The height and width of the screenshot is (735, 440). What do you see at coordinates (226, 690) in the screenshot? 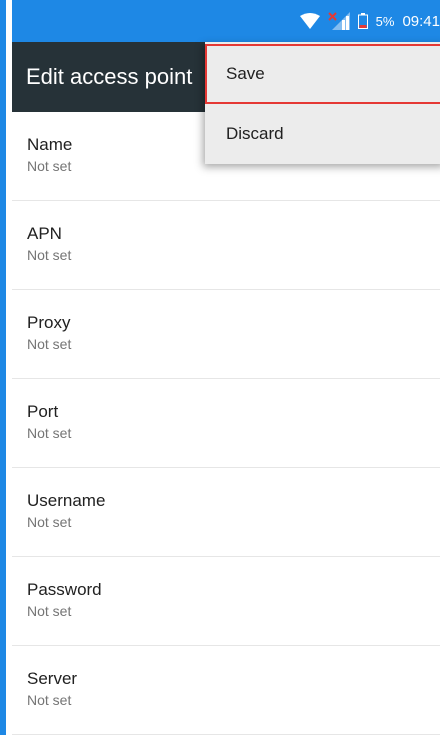
I see `list-item-server: Server Not set` at bounding box center [226, 690].